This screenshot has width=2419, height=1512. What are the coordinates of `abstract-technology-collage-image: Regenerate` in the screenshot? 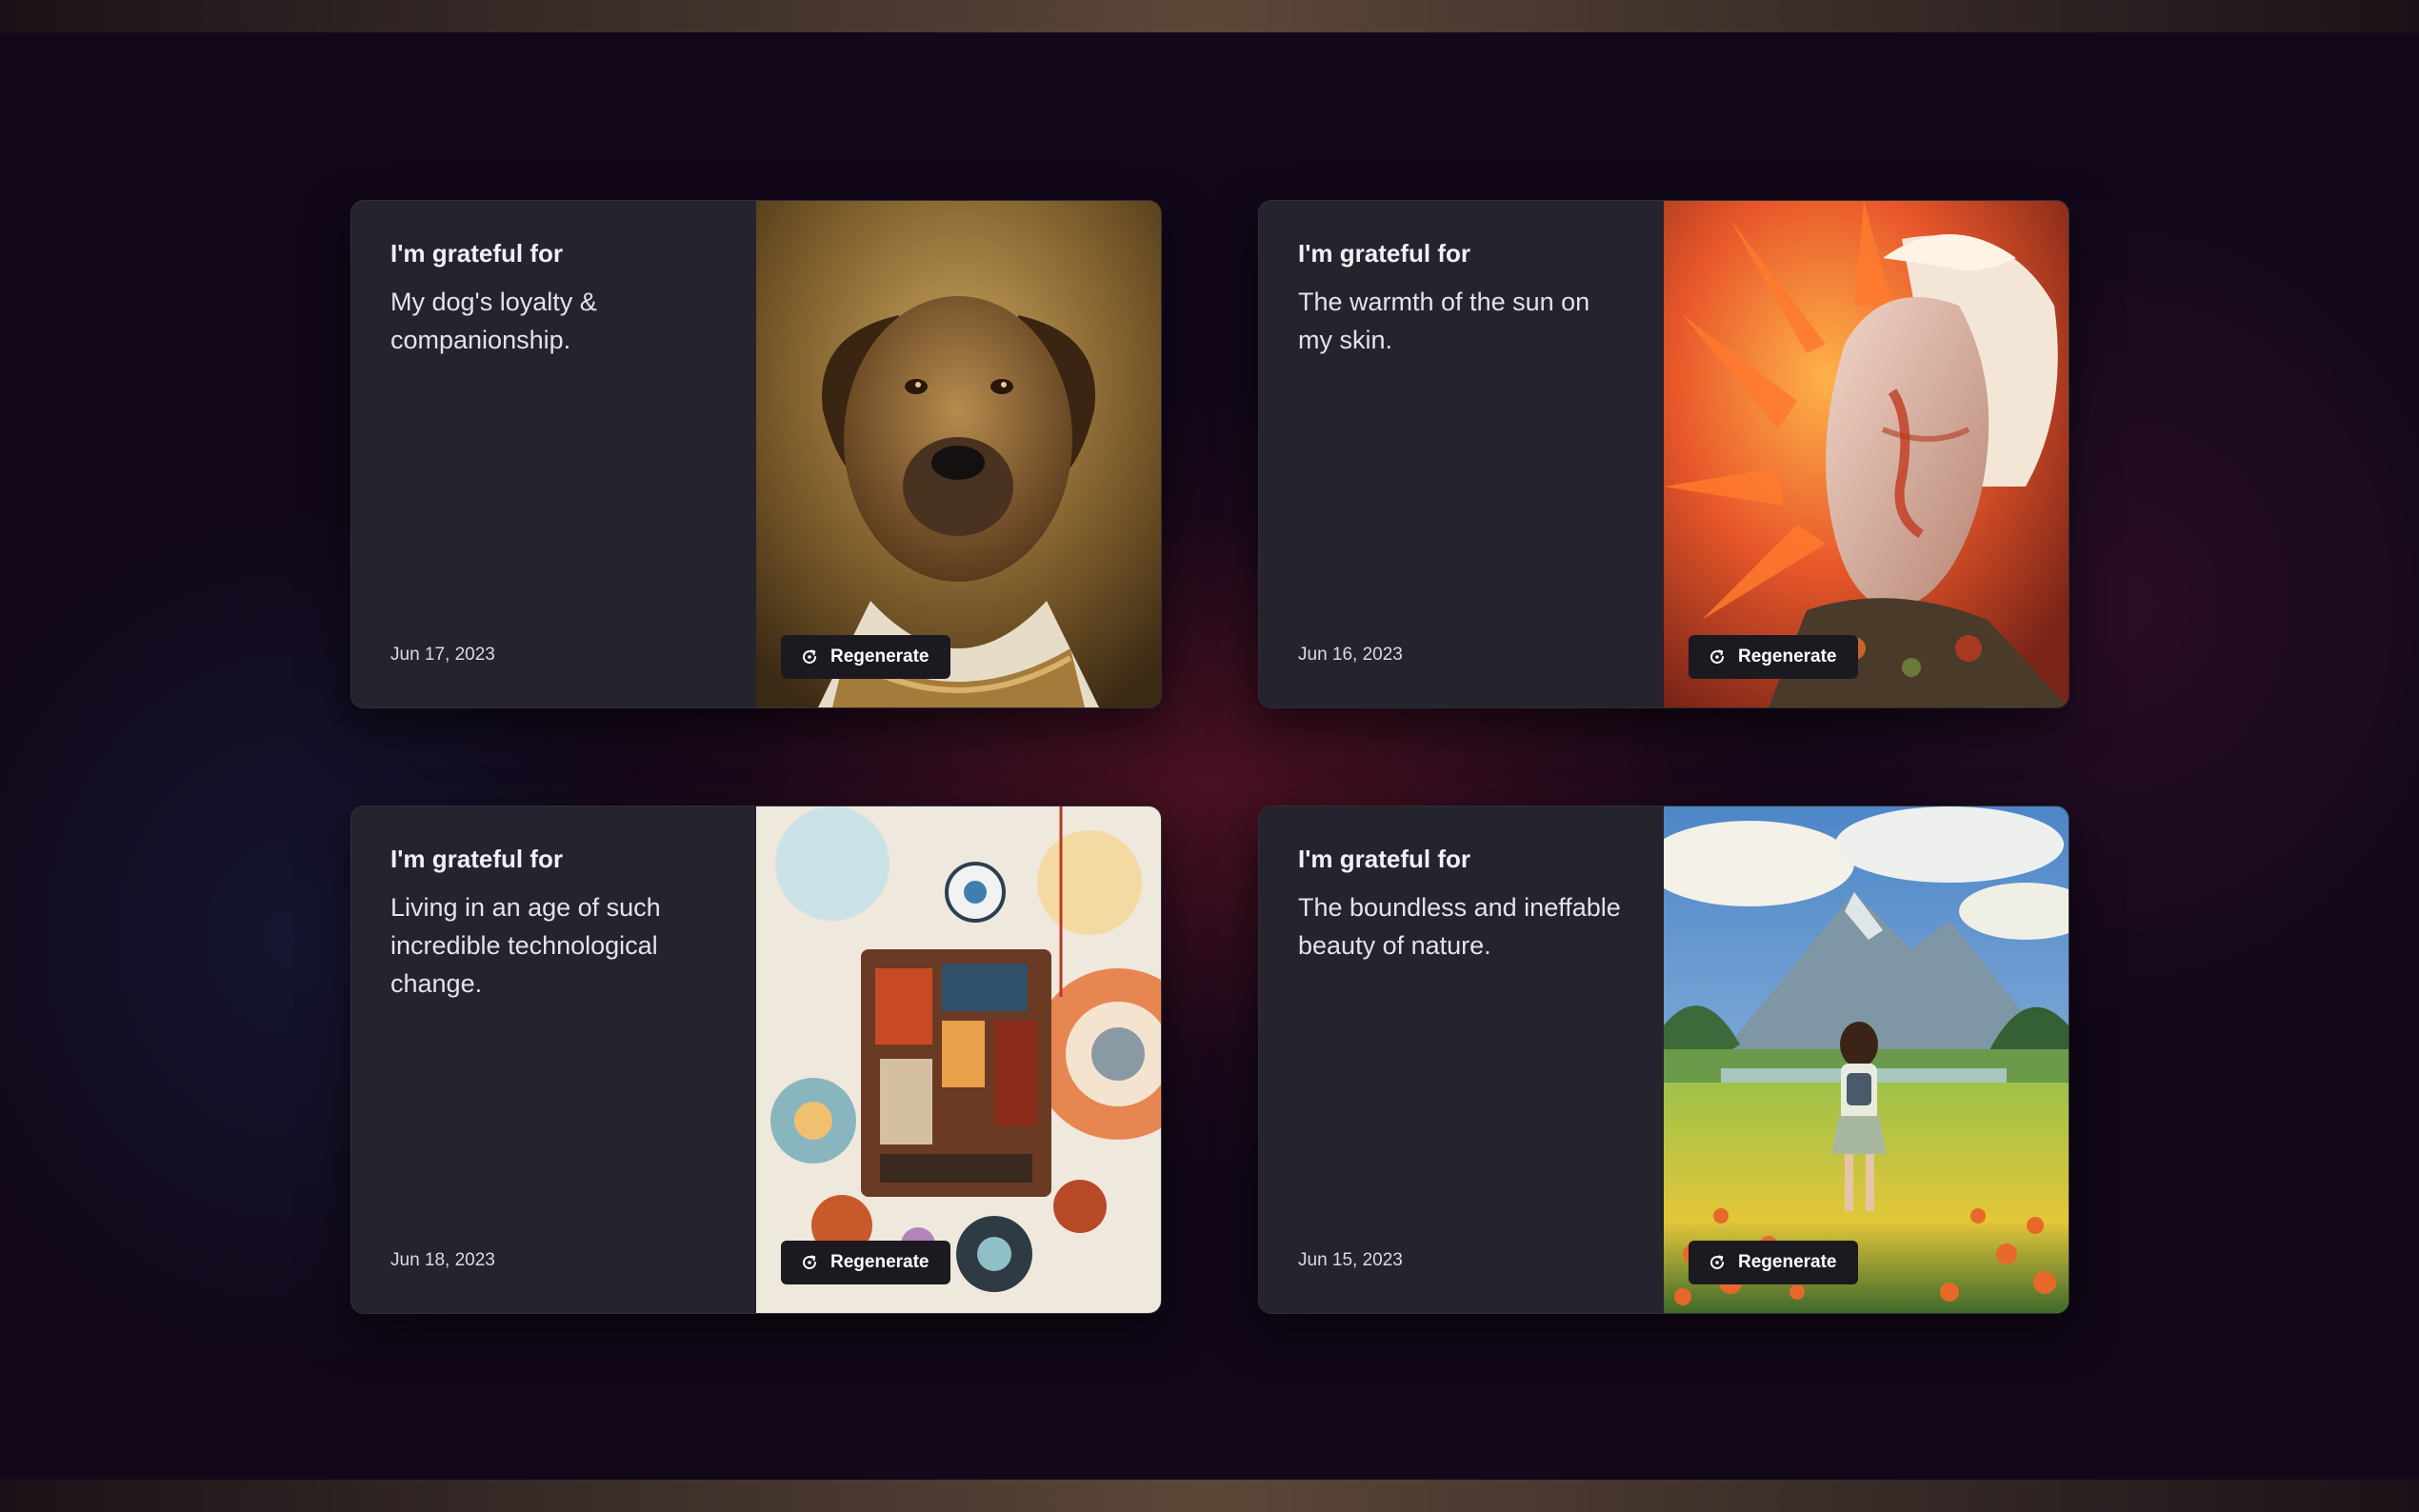 It's located at (958, 1059).